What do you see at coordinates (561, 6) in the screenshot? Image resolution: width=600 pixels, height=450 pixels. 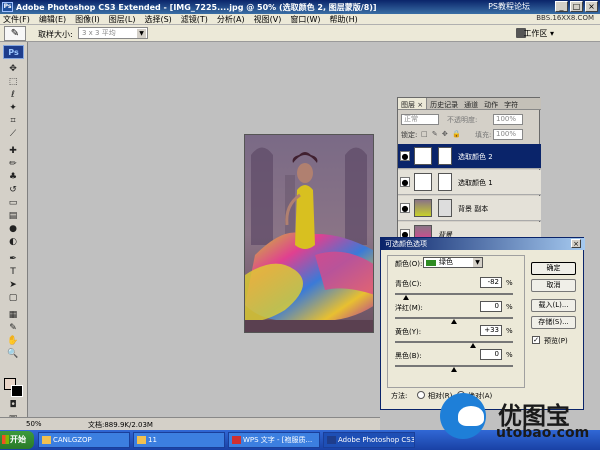 I see `minimize-button: _` at bounding box center [561, 6].